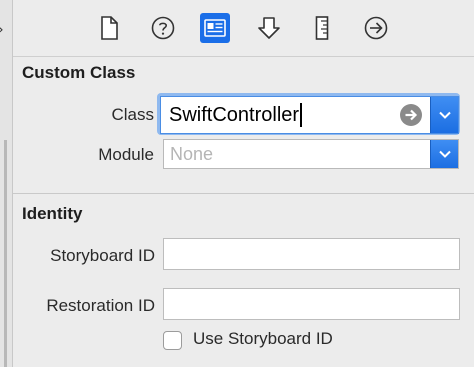 The width and height of the screenshot is (474, 367). What do you see at coordinates (309, 115) in the screenshot?
I see `class-combobox: SwiftController` at bounding box center [309, 115].